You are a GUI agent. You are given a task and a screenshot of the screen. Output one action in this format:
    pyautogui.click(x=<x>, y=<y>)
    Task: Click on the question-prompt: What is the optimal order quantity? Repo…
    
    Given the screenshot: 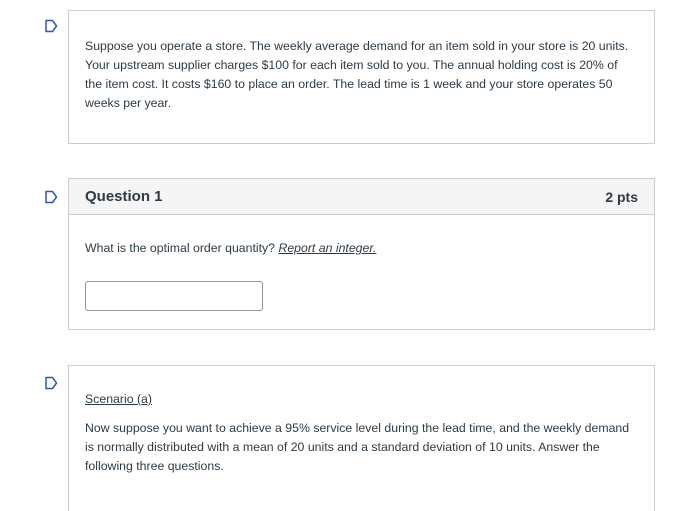 What is the action you would take?
    pyautogui.click(x=361, y=248)
    